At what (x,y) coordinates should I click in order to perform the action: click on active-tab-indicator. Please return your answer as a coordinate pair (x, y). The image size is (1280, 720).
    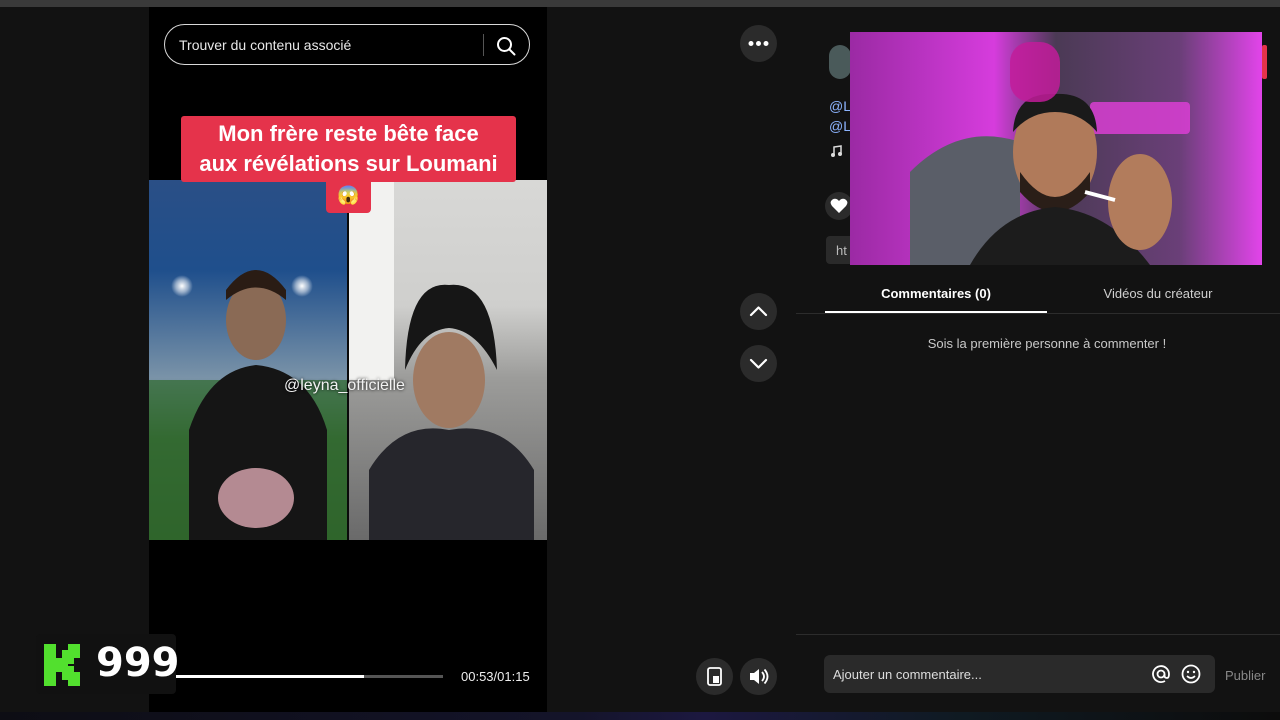
    Looking at the image, I should click on (936, 312).